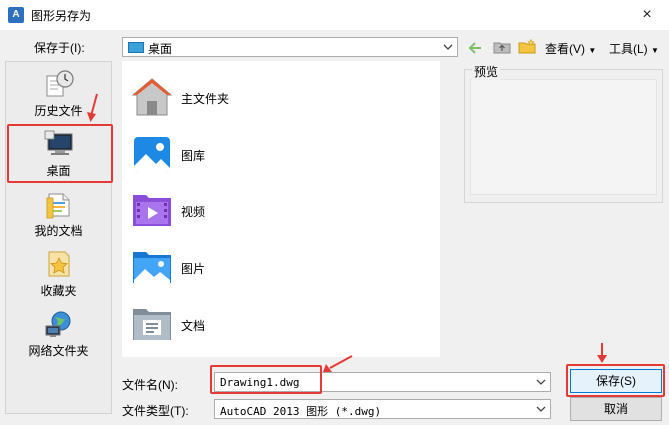 The width and height of the screenshot is (669, 425). I want to click on place-favorites: 收藏夹, so click(58, 273).